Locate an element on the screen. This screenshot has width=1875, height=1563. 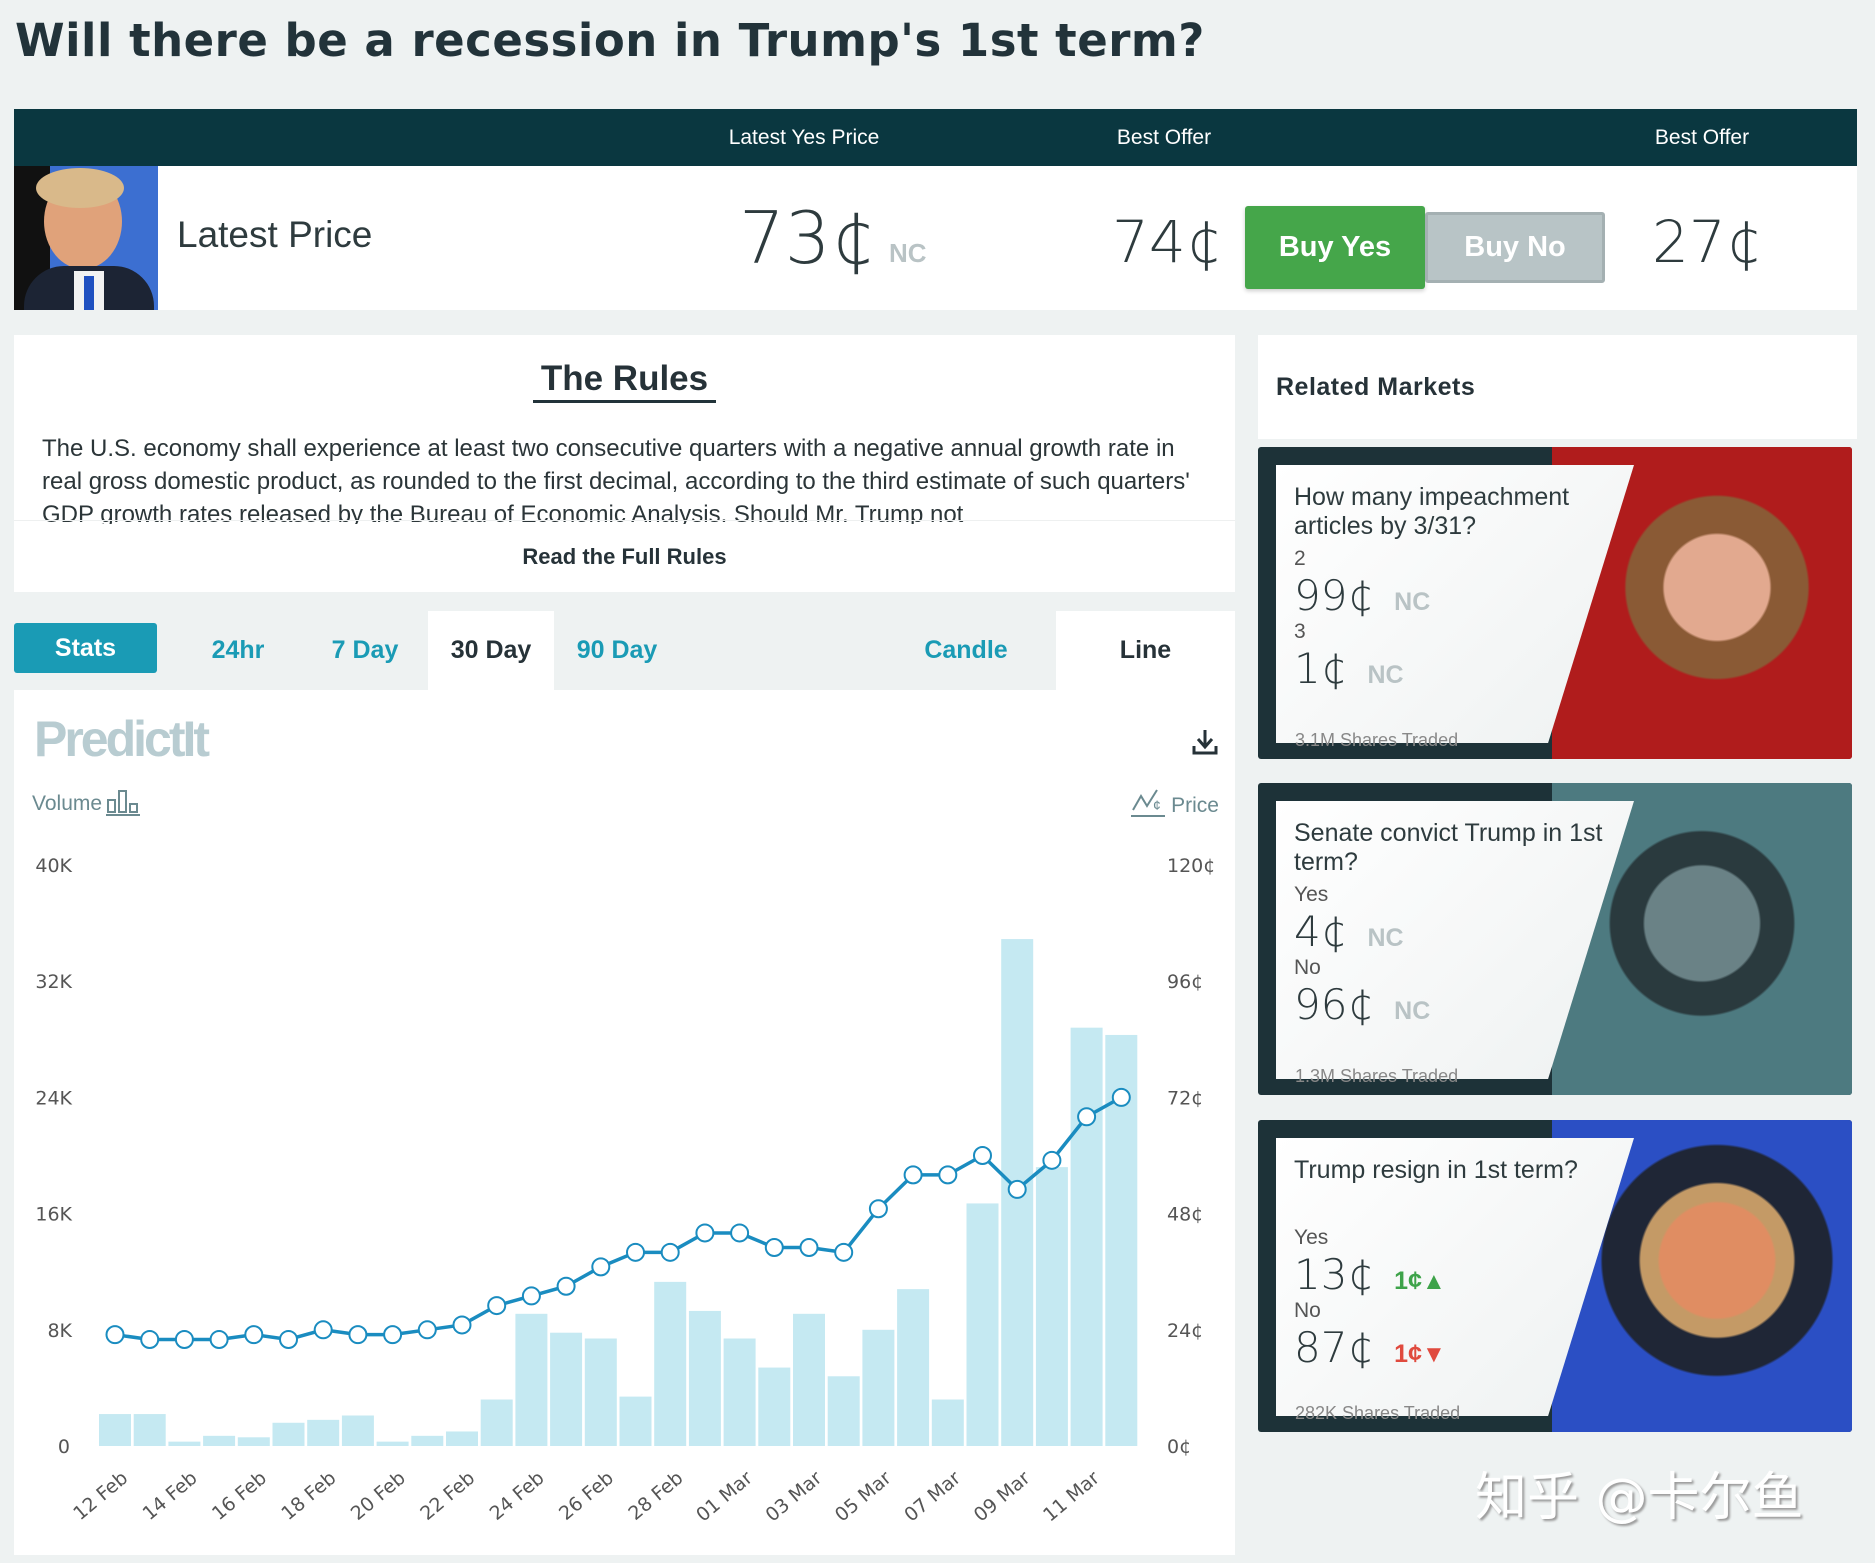
best-offer-yes-header: Best Offer is located at coordinates (1164, 137).